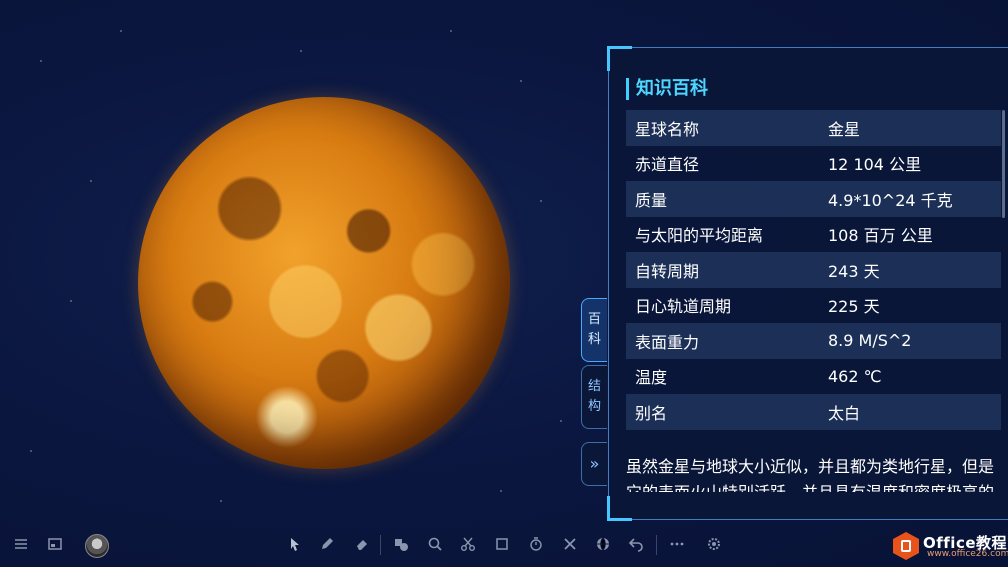 This screenshot has height=567, width=1008. Describe the element at coordinates (813, 164) in the screenshot. I see `table-row: 赤道直径 12 104 公里` at that location.